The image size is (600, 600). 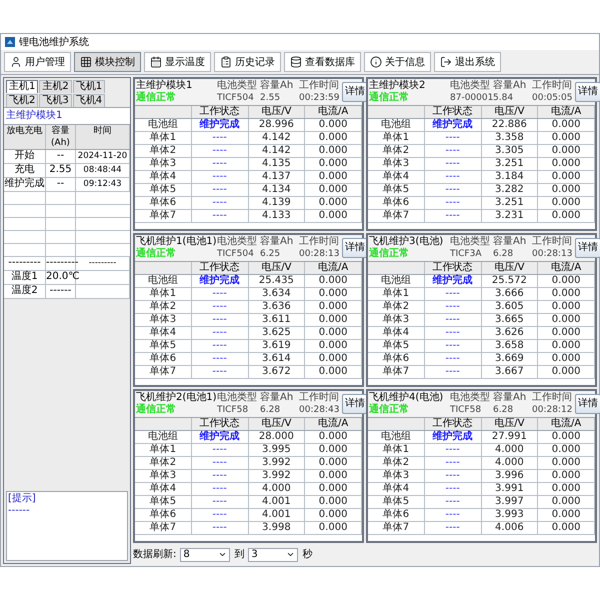 I want to click on table-cell: 4.142, so click(x=276, y=150).